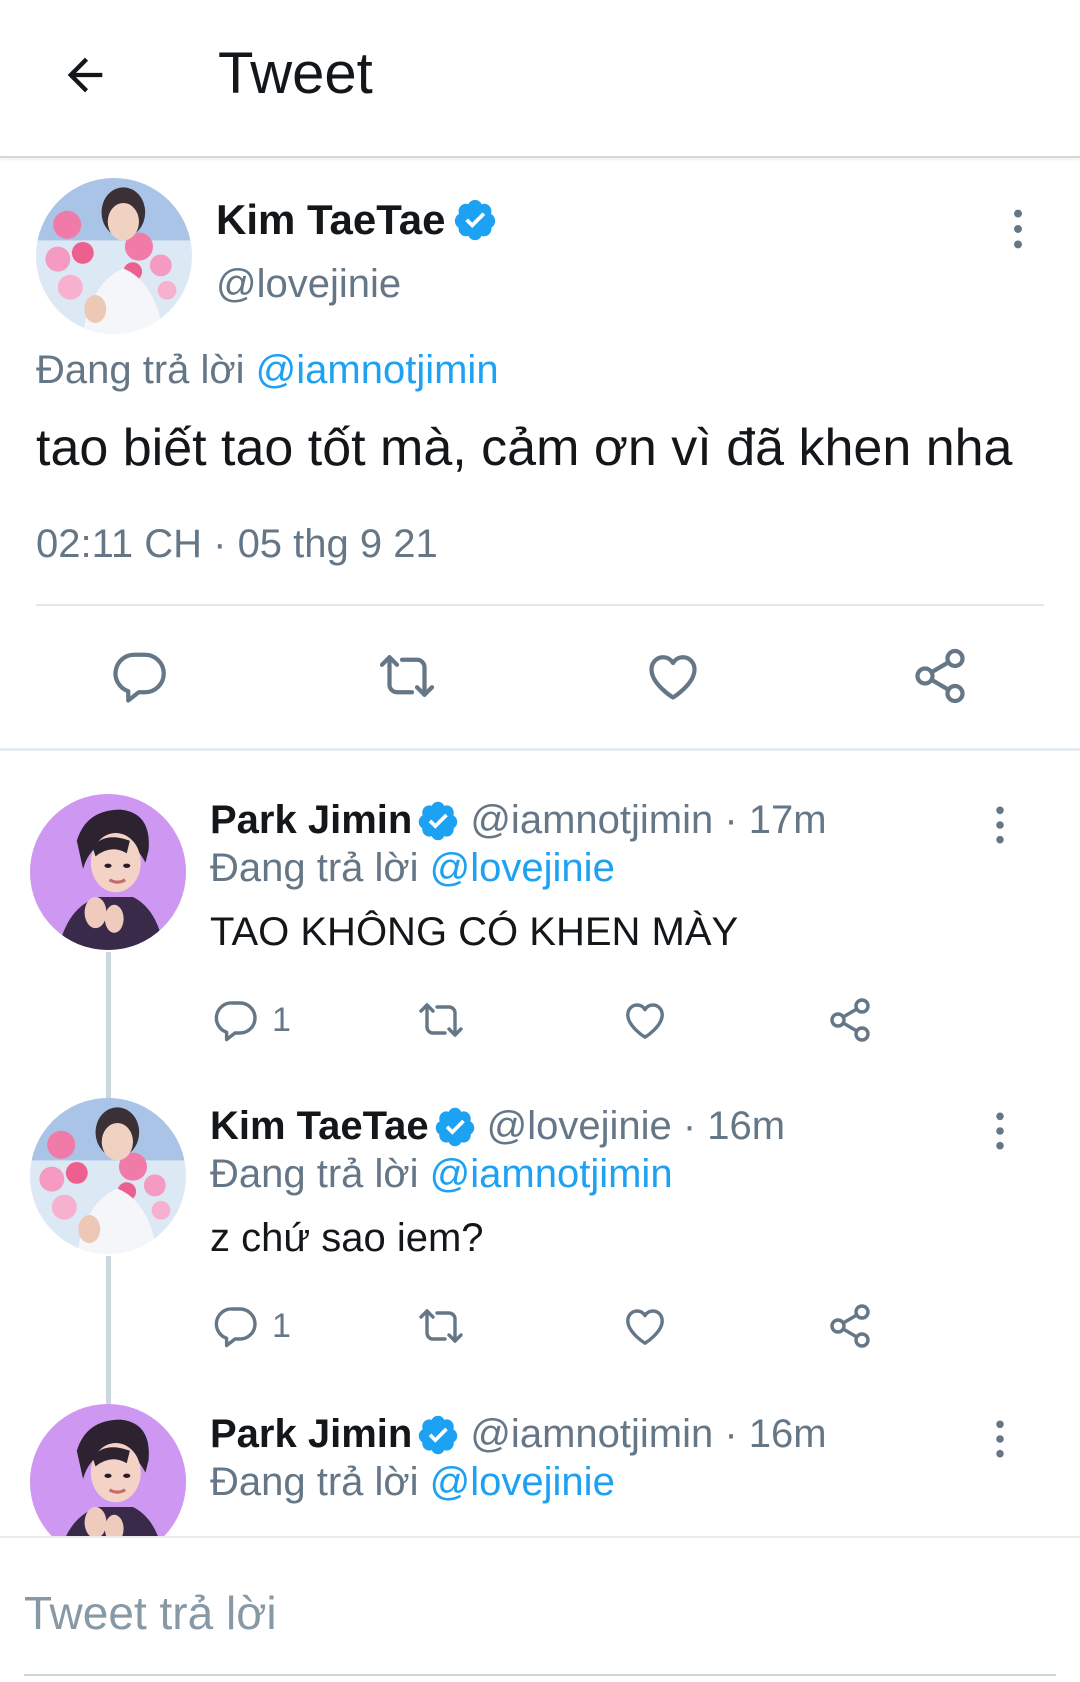  I want to click on reply-composer, so click(540, 1609).